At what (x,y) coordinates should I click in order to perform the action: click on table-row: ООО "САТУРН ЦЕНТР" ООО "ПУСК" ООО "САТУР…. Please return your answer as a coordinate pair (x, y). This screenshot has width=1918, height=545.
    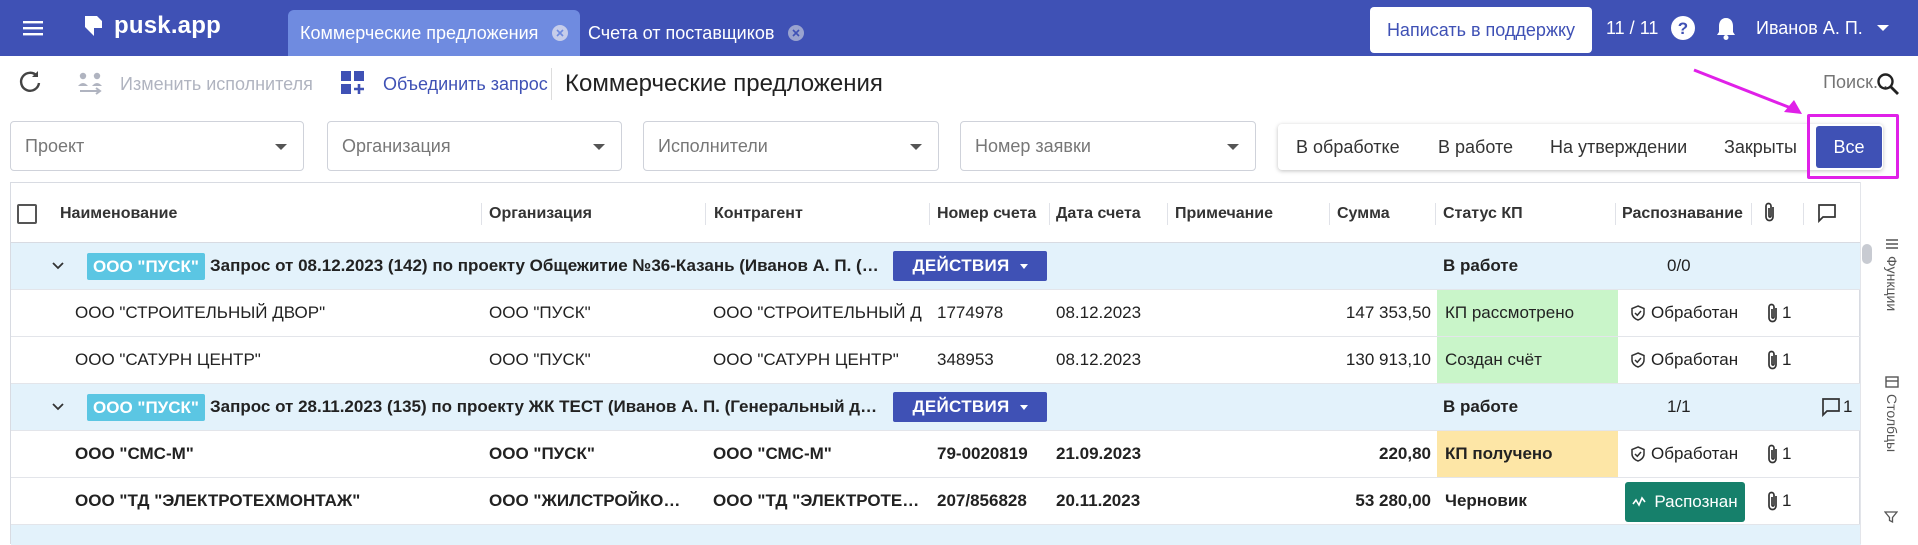
    Looking at the image, I should click on (936, 360).